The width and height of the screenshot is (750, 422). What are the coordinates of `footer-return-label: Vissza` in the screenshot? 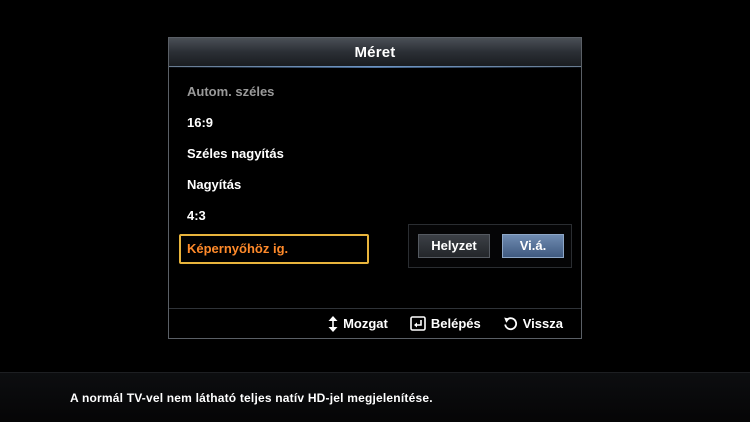 It's located at (542, 323).